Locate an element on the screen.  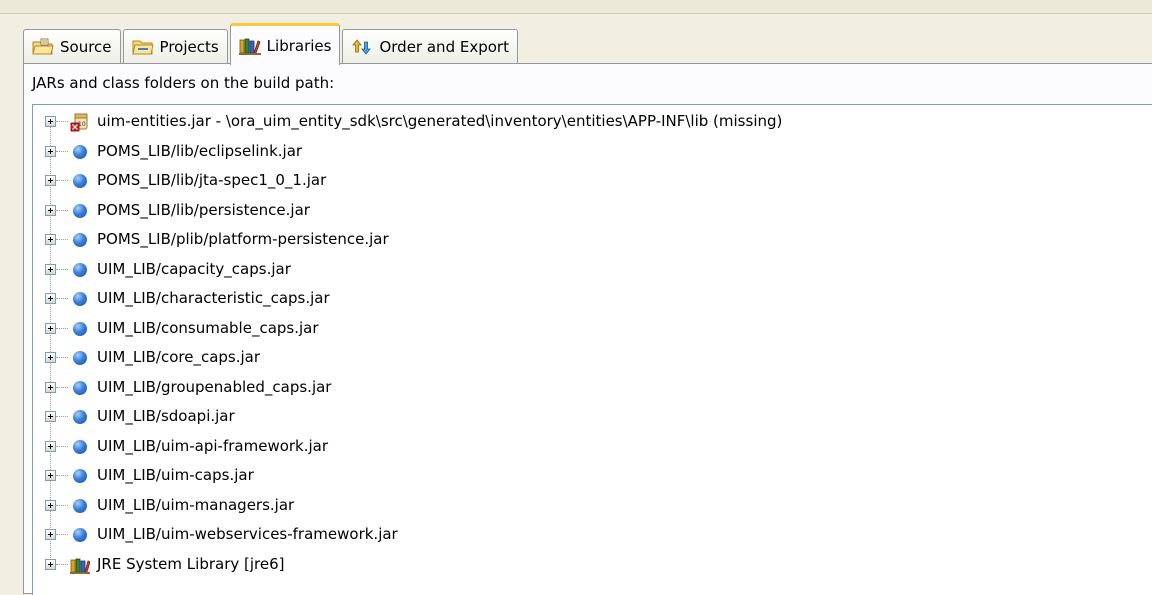
tree-item-jar: UIM_LIB/uim-webservices-framework.jar is located at coordinates (583, 534).